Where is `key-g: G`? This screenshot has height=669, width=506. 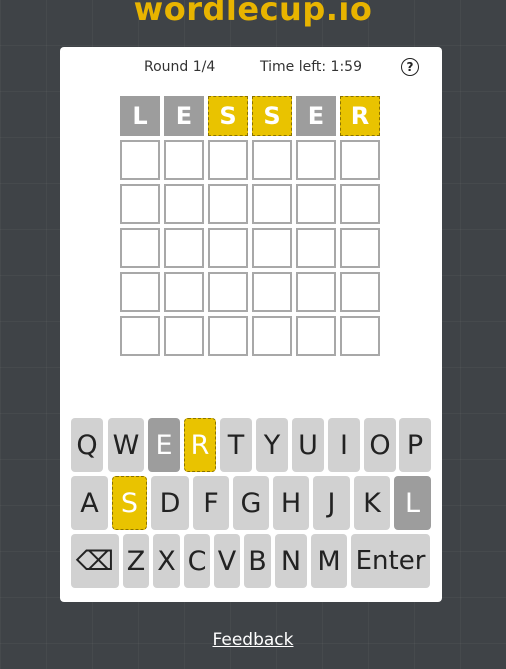 key-g: G is located at coordinates (251, 503).